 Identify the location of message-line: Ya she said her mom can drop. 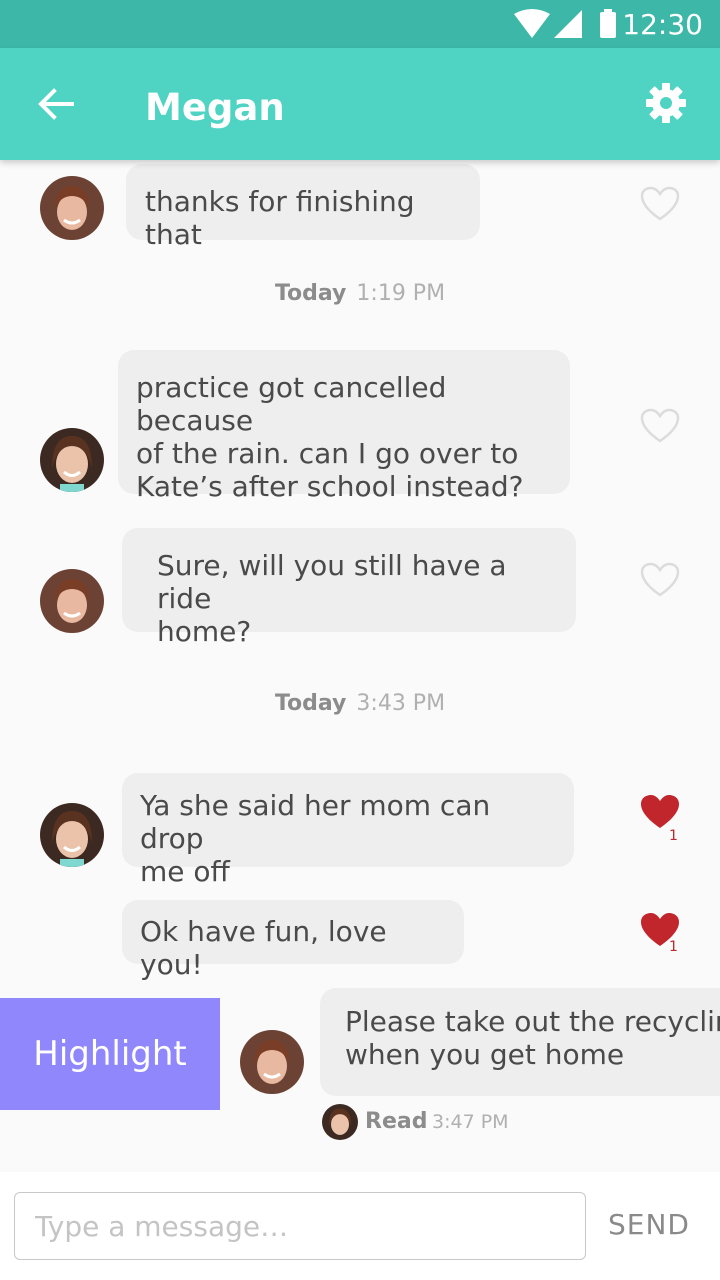
(315, 822).